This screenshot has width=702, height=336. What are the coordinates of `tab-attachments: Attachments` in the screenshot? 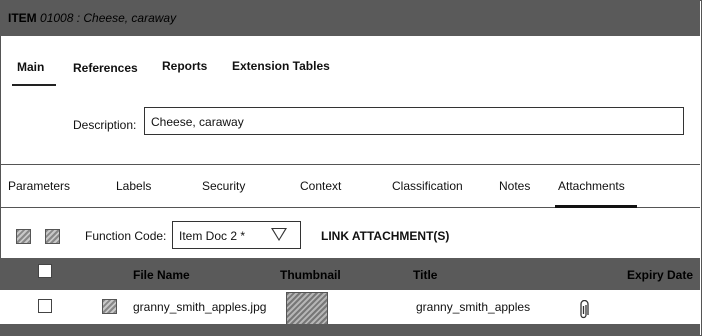 It's located at (591, 186).